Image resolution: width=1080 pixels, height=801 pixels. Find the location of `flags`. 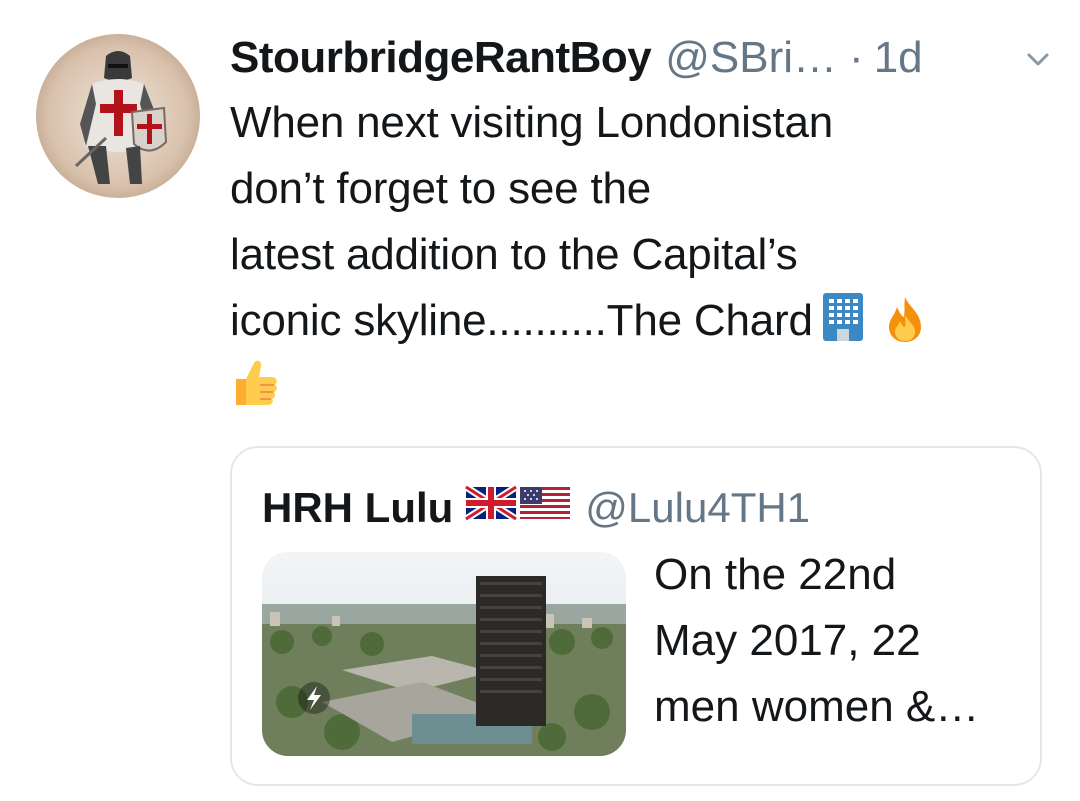

flags is located at coordinates (517, 508).